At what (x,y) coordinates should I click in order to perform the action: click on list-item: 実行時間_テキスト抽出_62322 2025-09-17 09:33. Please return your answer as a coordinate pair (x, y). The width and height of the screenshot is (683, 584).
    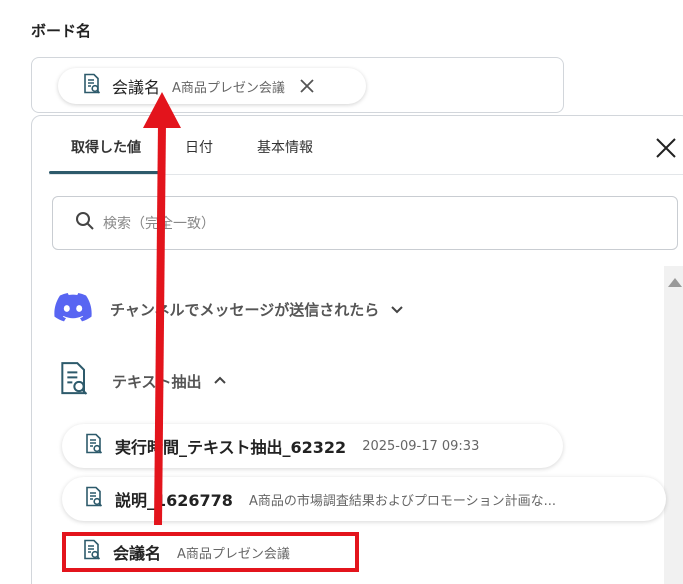
    Looking at the image, I should click on (312, 446).